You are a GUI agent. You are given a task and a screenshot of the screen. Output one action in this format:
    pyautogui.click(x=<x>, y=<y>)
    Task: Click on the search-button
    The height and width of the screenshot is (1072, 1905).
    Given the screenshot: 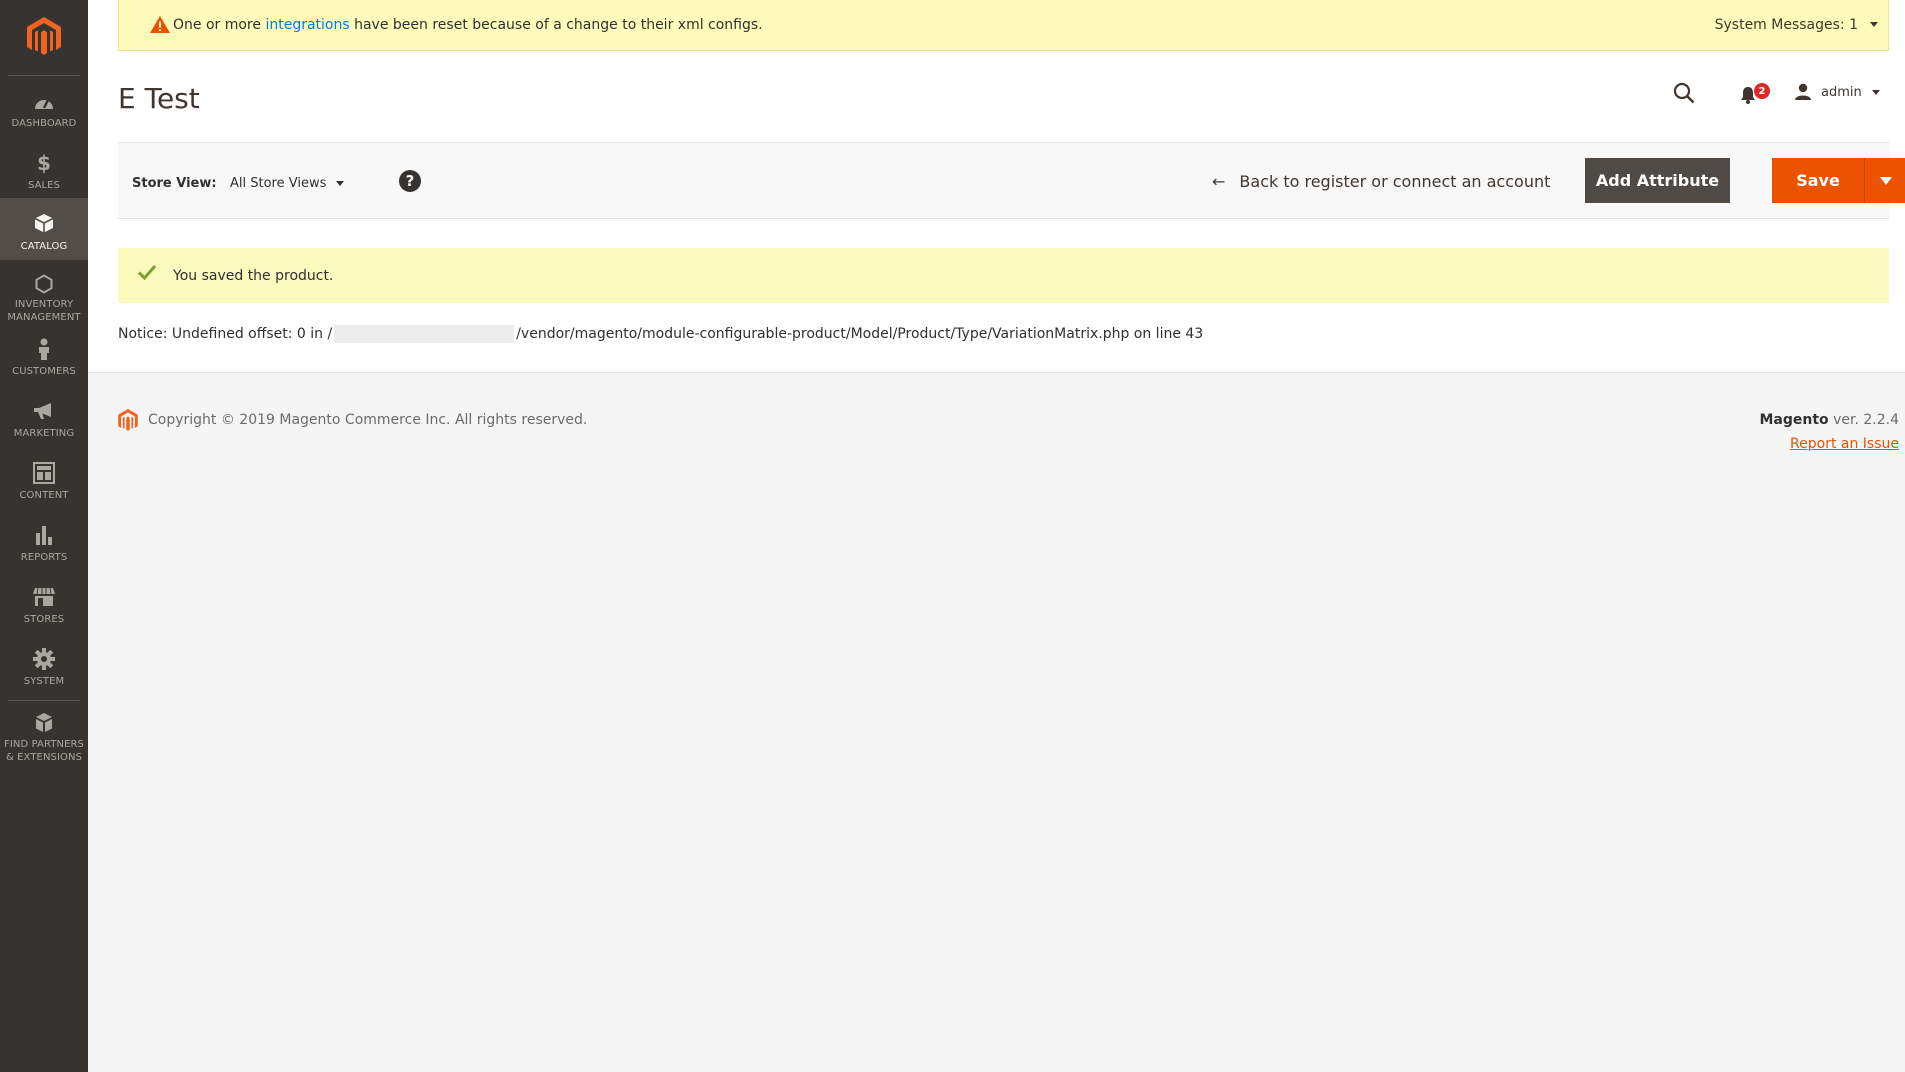 What is the action you would take?
    pyautogui.click(x=1684, y=95)
    